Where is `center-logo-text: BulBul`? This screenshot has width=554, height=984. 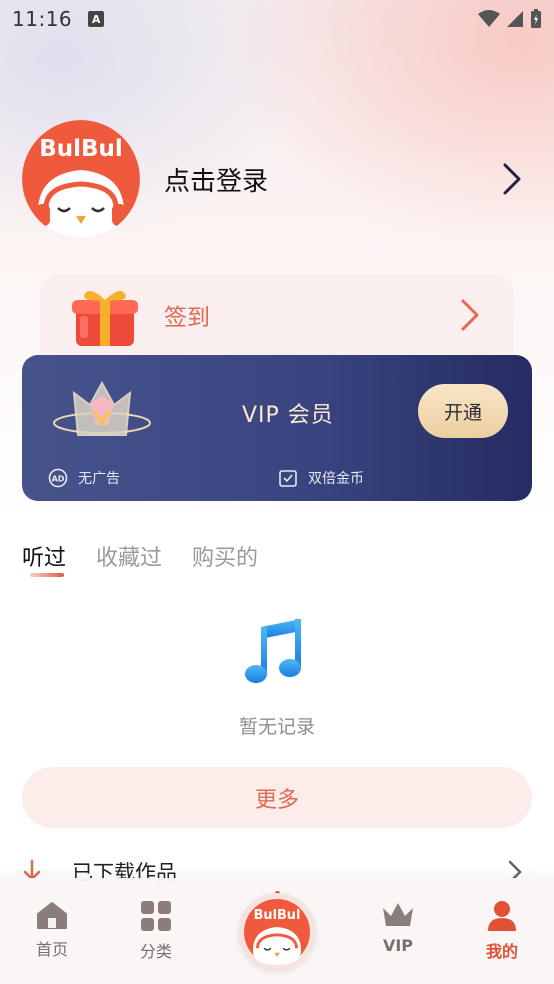 center-logo-text: BulBul is located at coordinates (277, 915).